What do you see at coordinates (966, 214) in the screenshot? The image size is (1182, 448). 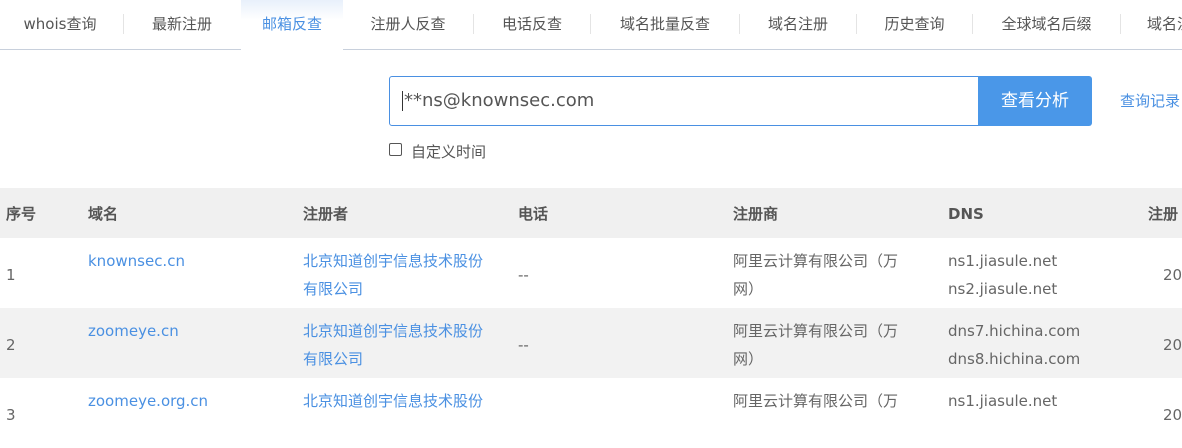 I see `header-dns: DNS` at bounding box center [966, 214].